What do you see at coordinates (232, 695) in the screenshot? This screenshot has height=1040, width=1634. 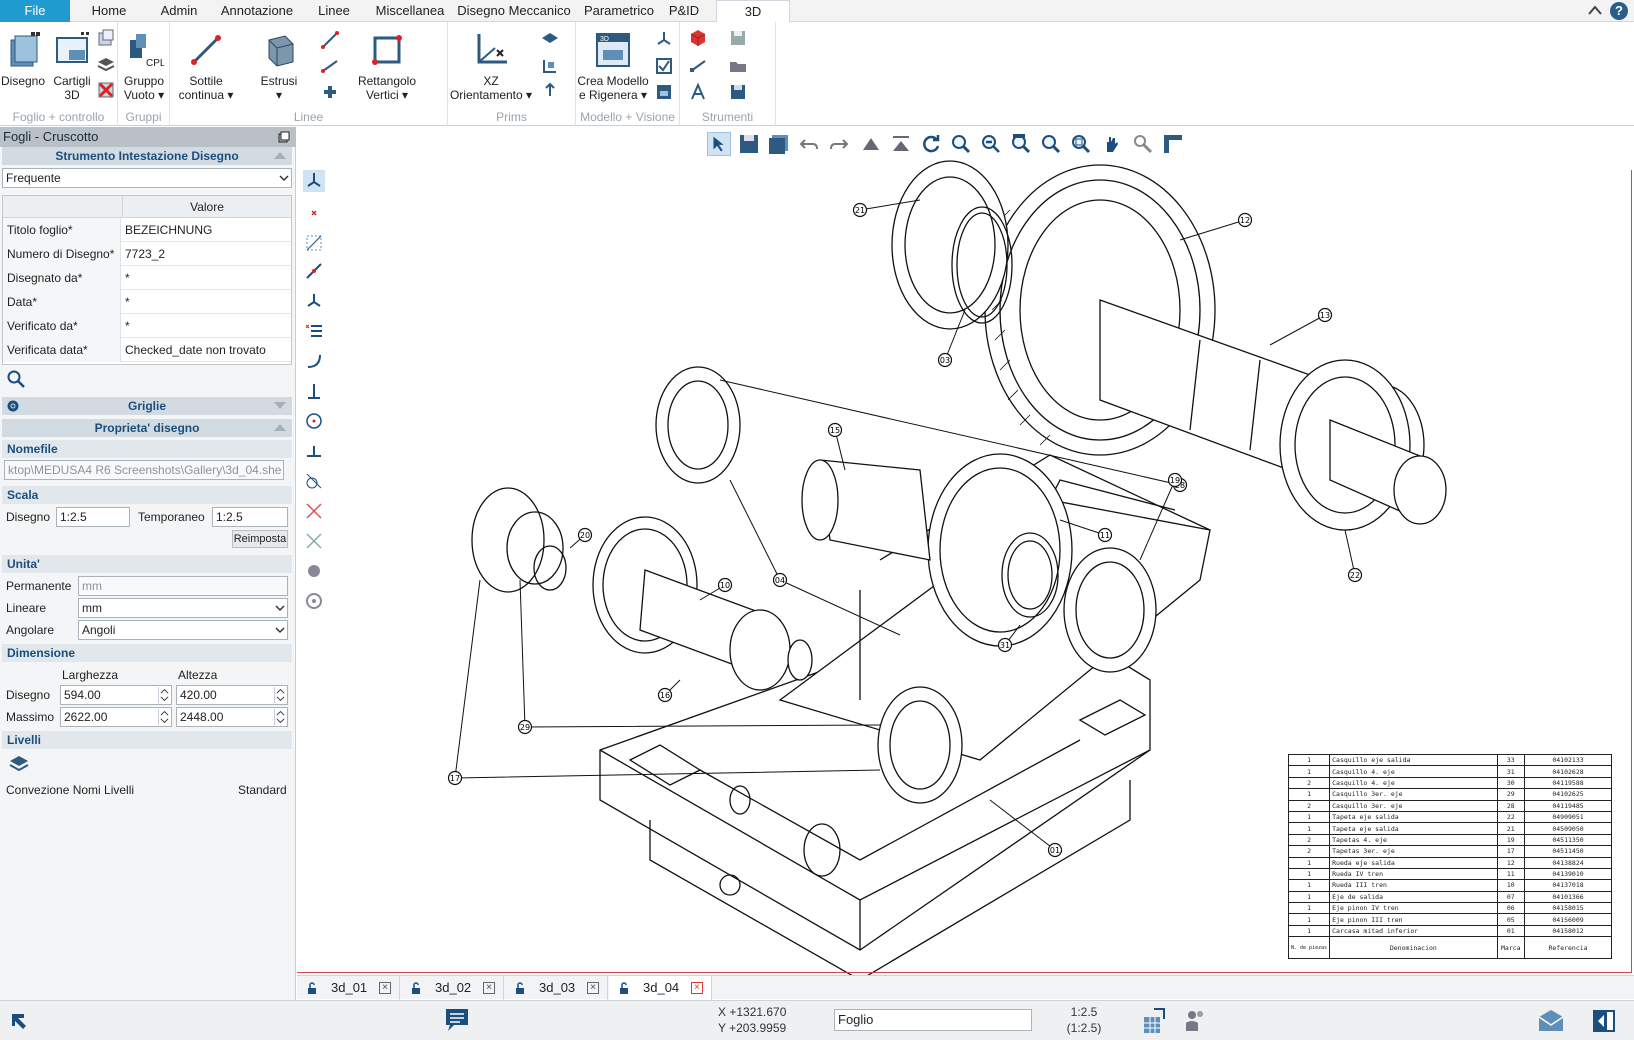 I see `dim-disegno-height-input: 420.00` at bounding box center [232, 695].